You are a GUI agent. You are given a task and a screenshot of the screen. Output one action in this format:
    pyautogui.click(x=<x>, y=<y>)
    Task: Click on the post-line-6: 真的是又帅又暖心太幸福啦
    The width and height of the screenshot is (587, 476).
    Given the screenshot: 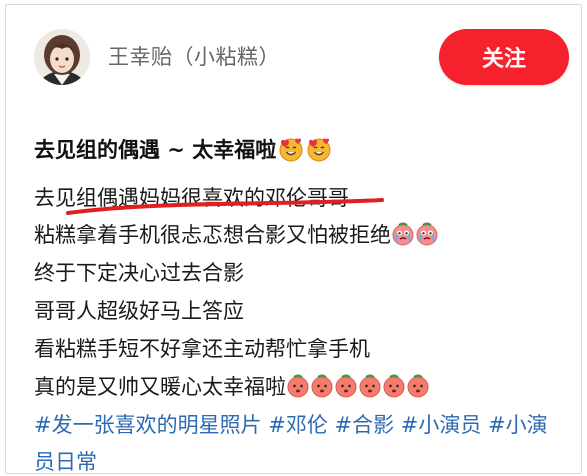 What is the action you would take?
    pyautogui.click(x=232, y=386)
    